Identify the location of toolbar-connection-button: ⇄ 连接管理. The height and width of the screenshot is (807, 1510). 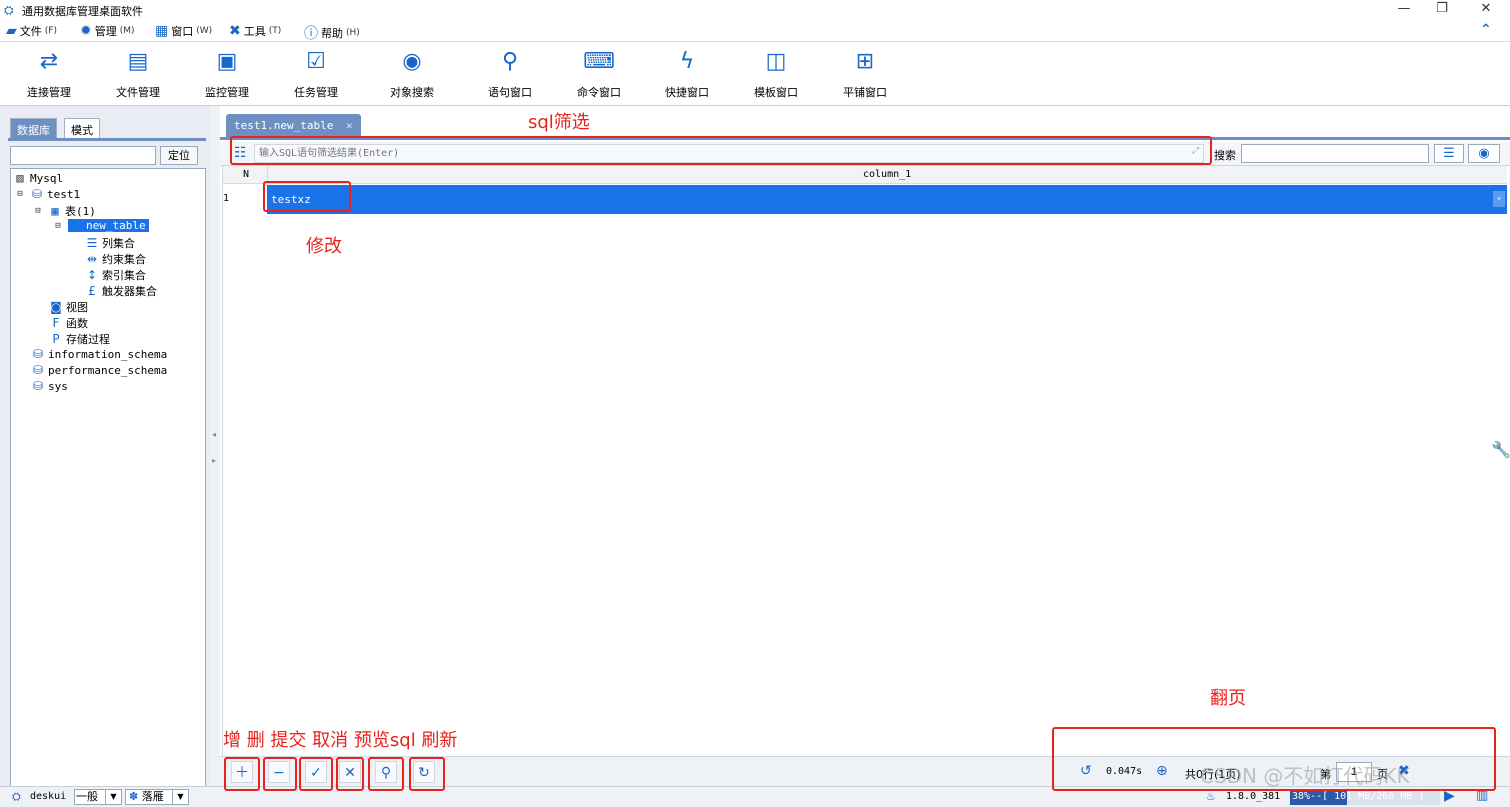
(49, 74).